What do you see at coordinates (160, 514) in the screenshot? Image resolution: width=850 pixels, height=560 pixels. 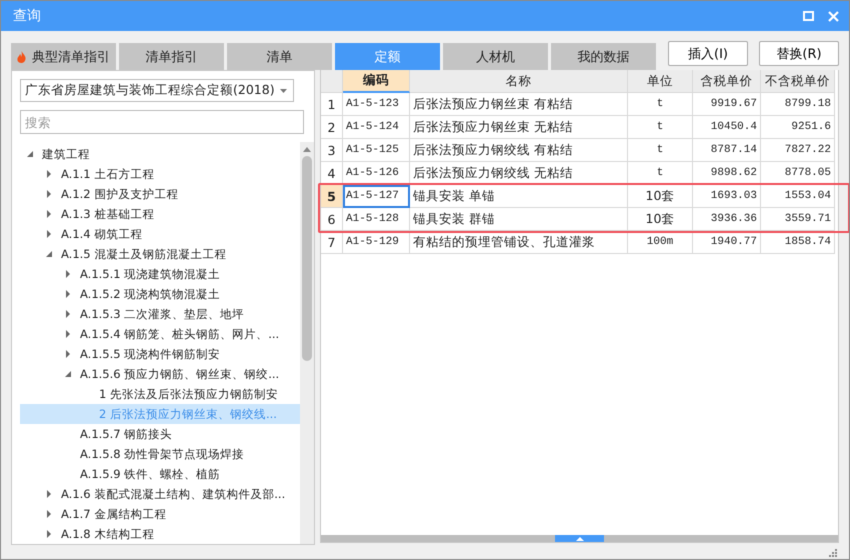 I see `tree-item: A.1.7 金属结构工程` at bounding box center [160, 514].